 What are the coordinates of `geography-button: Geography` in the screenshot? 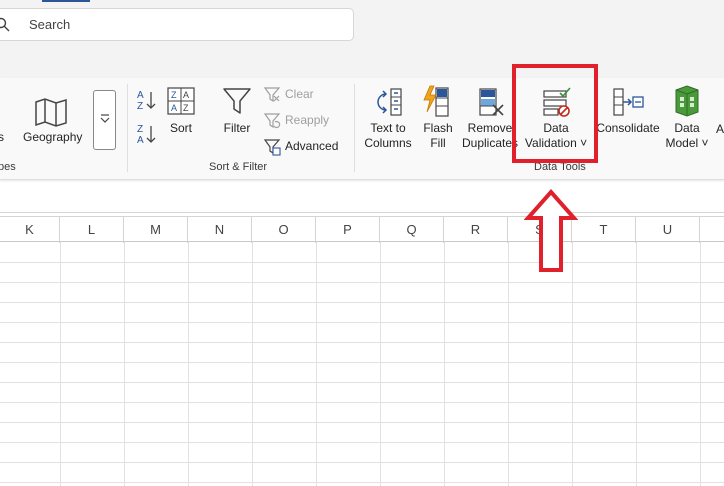 It's located at (43, 119).